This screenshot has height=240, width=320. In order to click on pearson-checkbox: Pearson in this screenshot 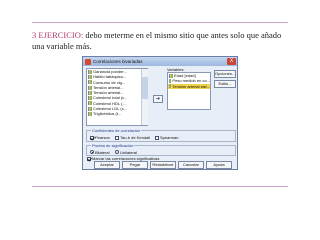, I will do `click(100, 137)`.